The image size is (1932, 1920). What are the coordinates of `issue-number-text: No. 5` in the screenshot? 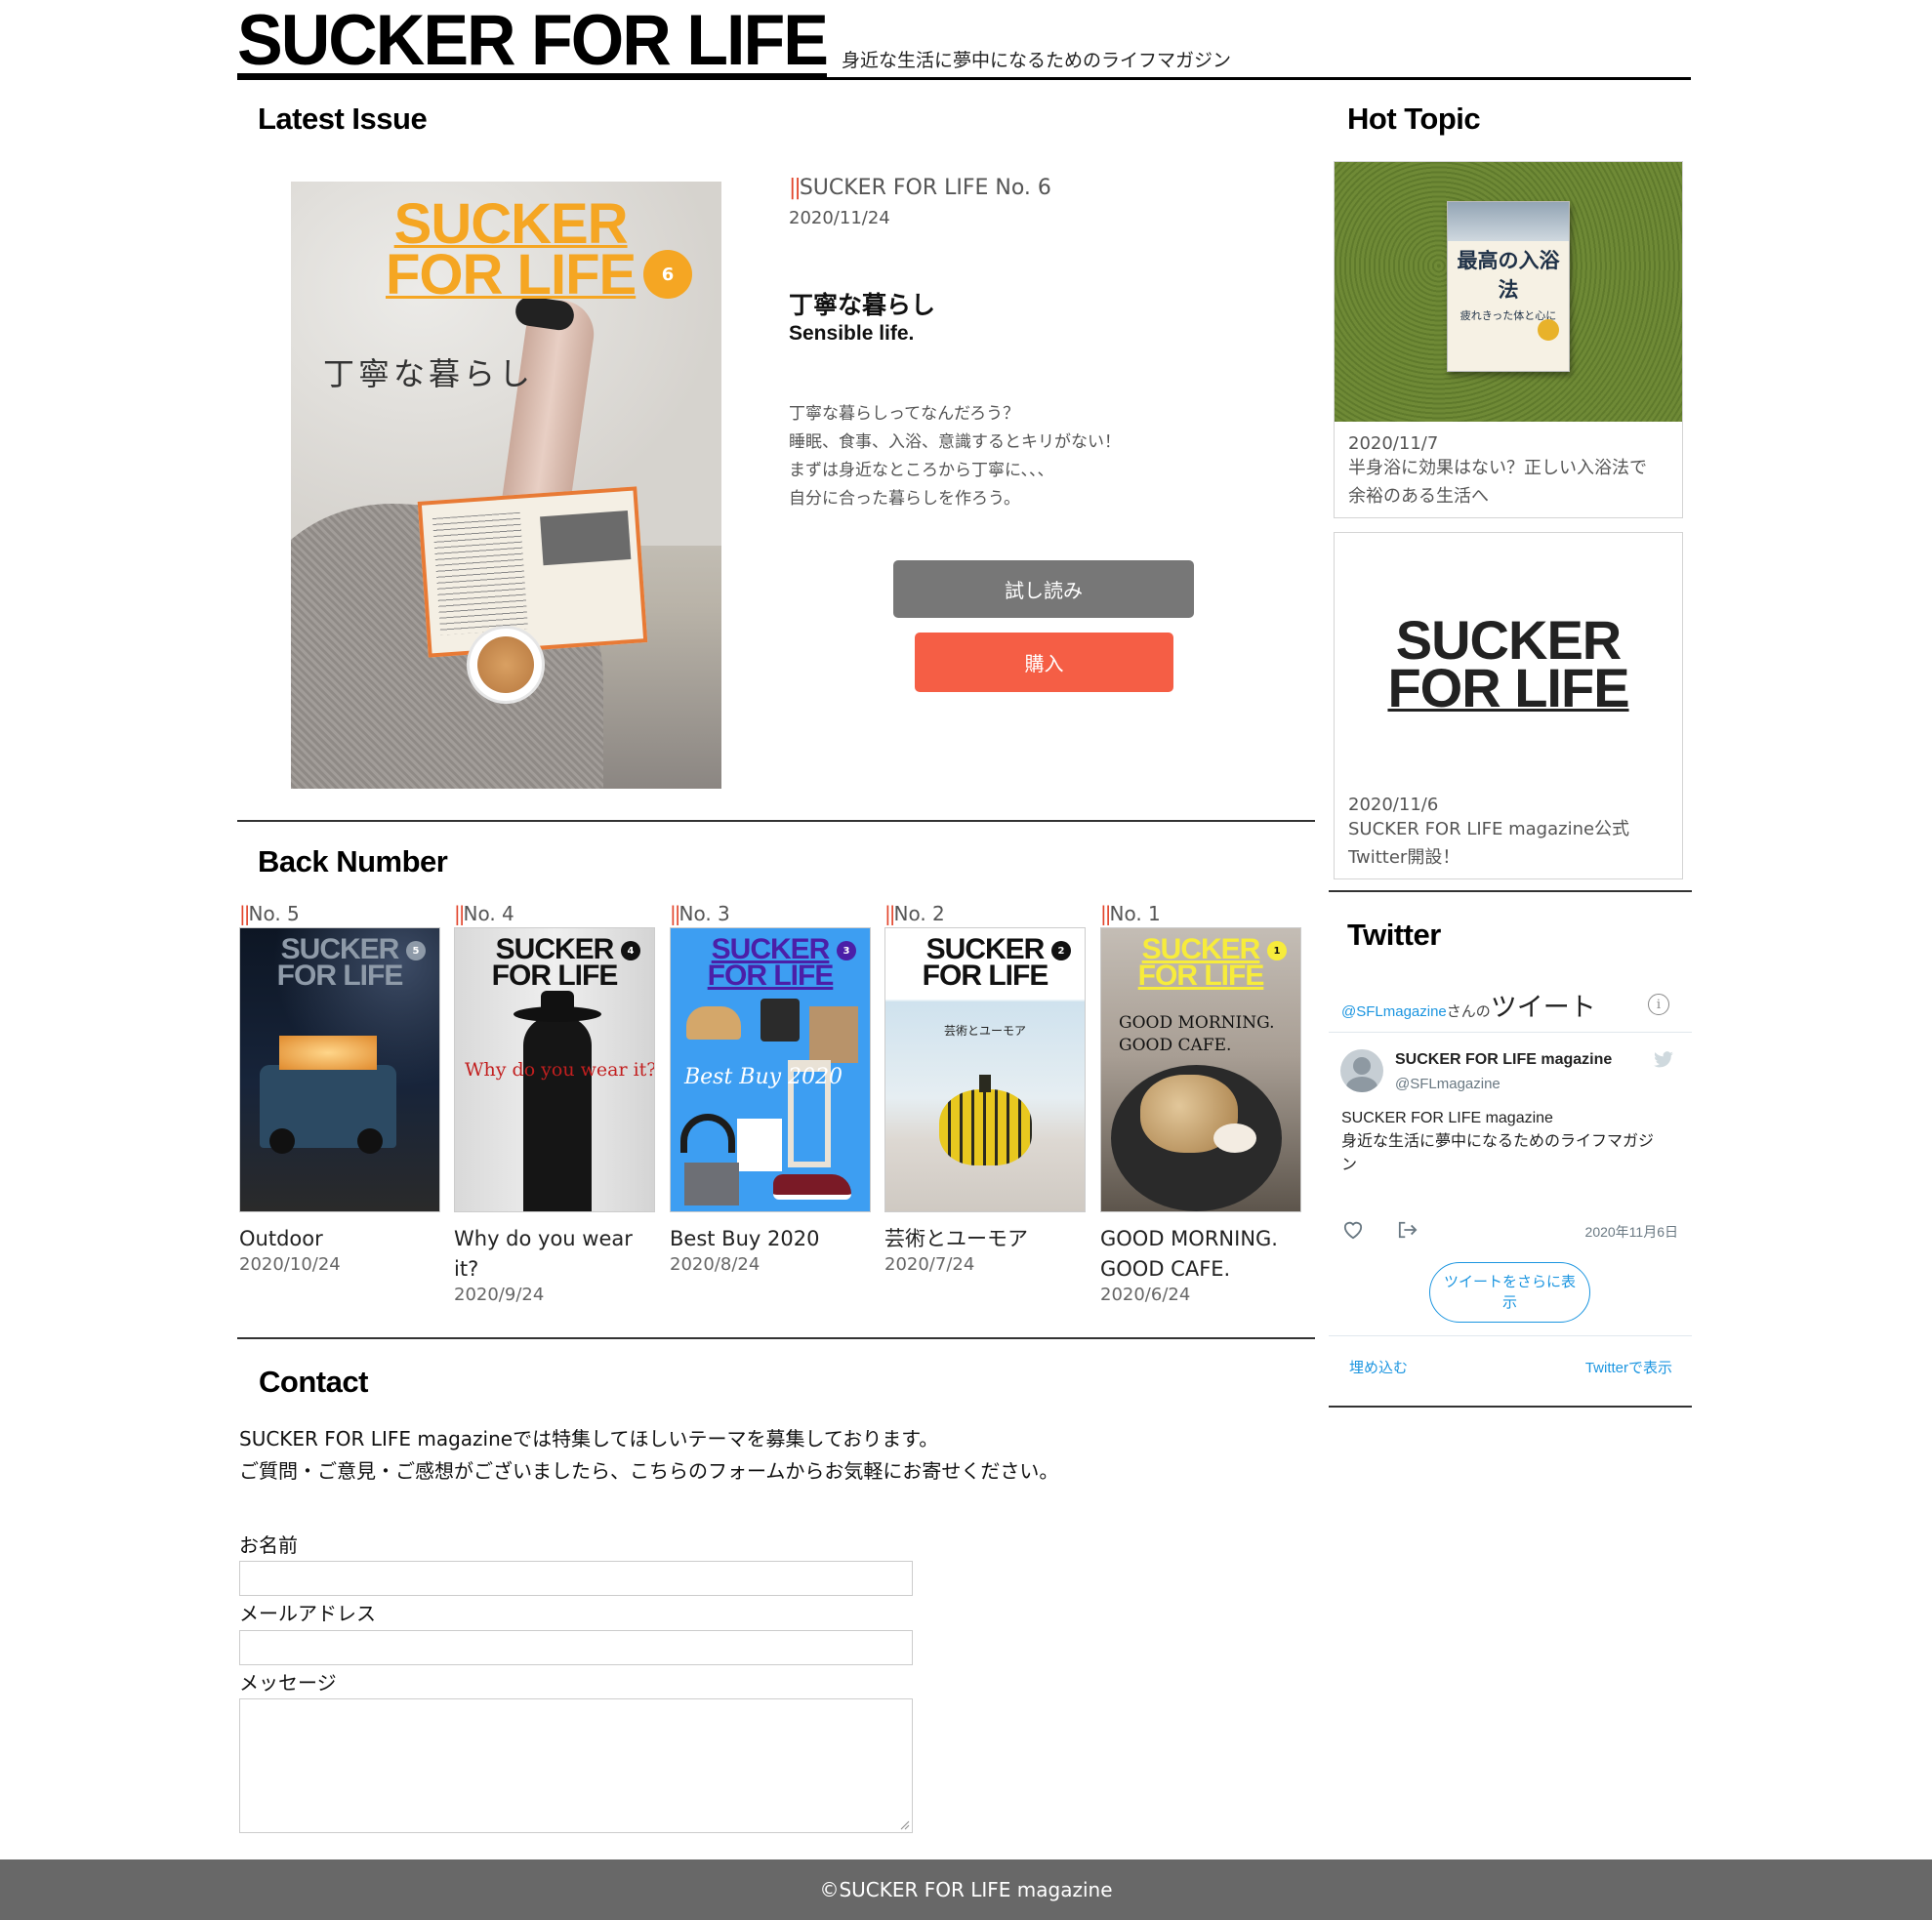 It's located at (274, 913).